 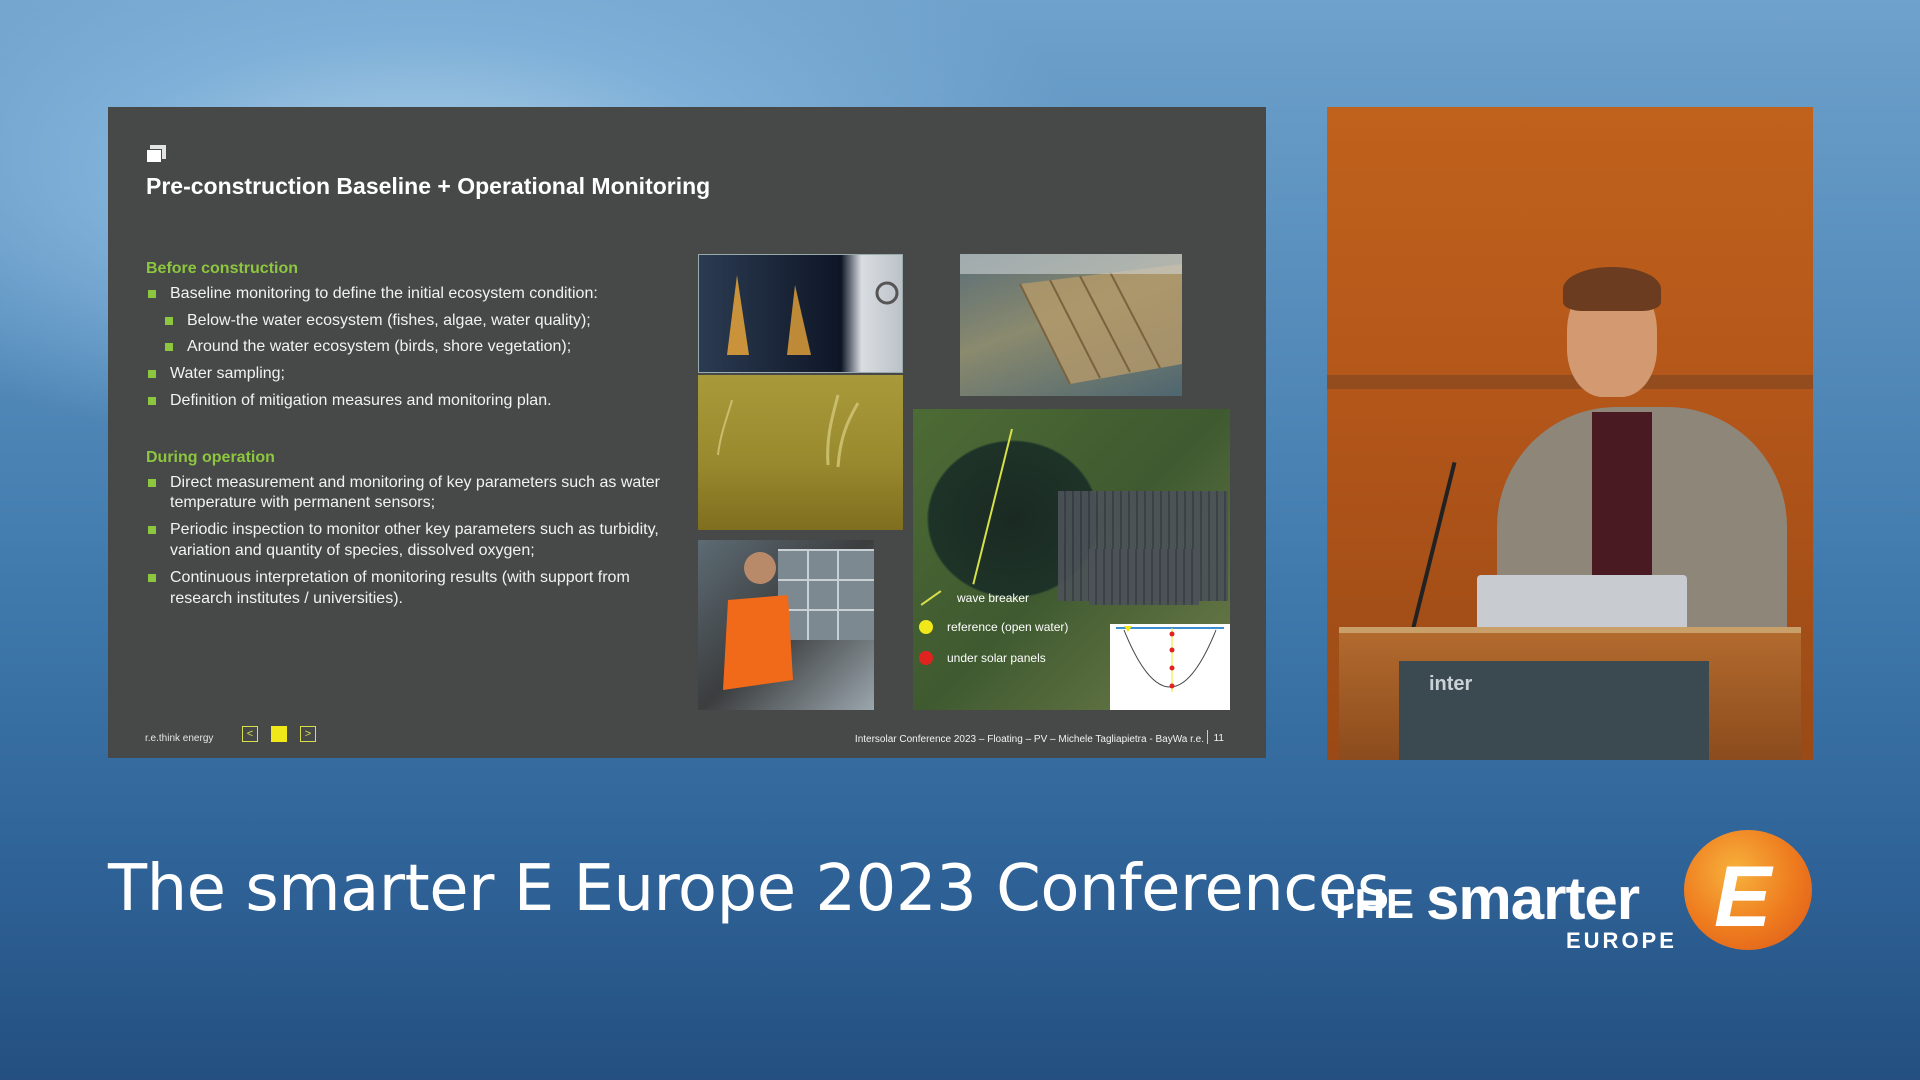 What do you see at coordinates (786, 625) in the screenshot?
I see `field-worker-photo` at bounding box center [786, 625].